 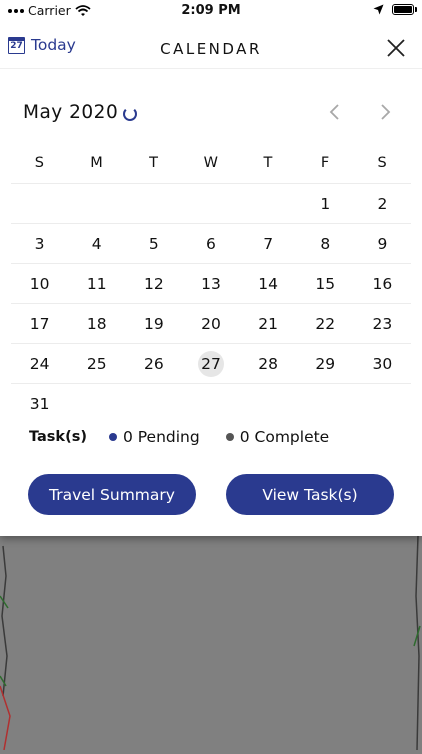 I want to click on day-cell: 23, so click(x=382, y=323).